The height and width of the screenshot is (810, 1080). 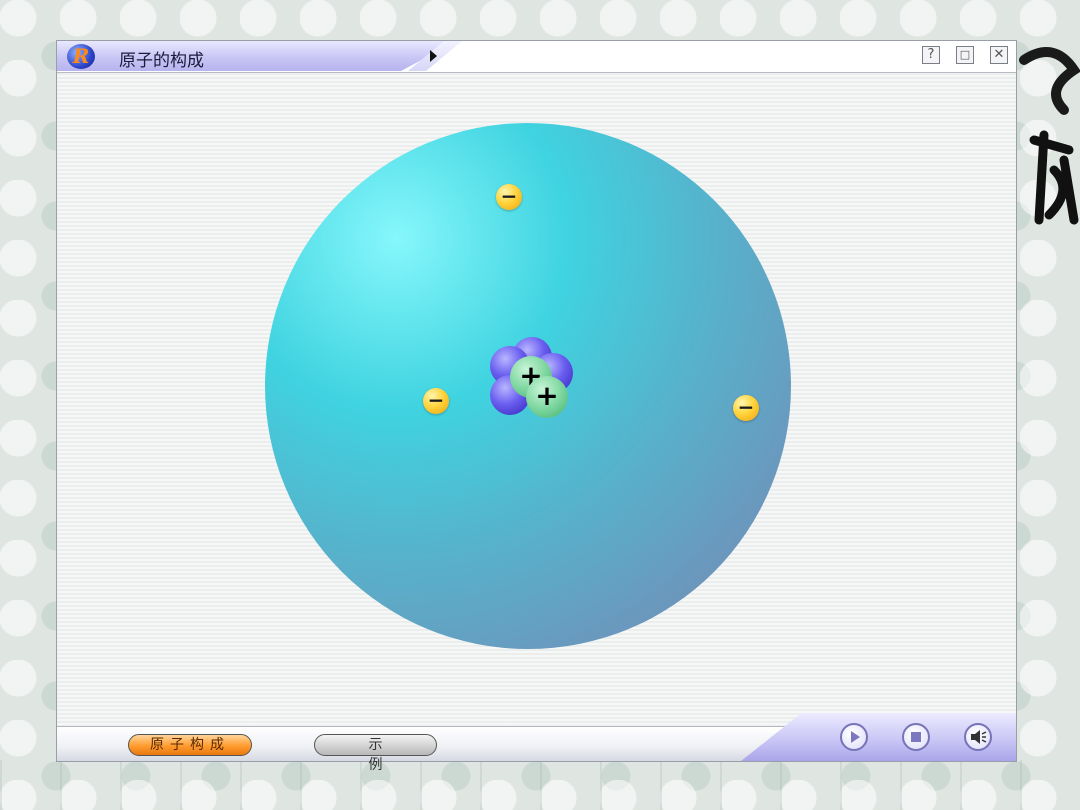 I want to click on window-title: 原子的构成, so click(x=161, y=61).